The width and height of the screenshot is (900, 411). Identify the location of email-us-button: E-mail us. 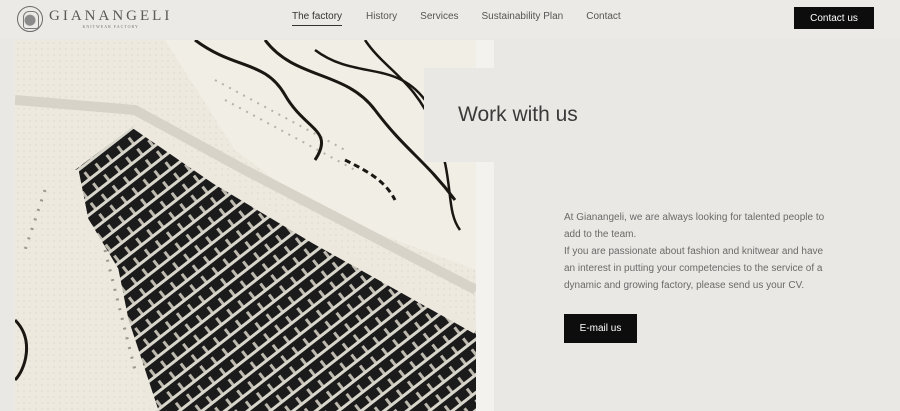
(600, 328).